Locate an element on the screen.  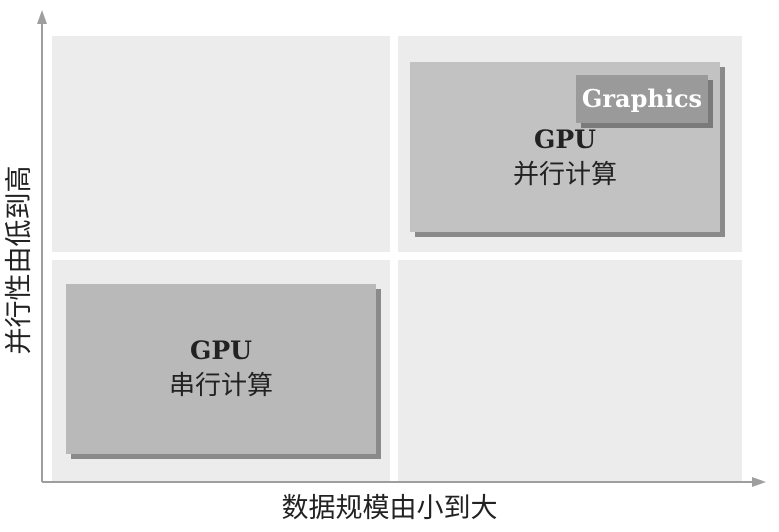
y-axis-arrow is located at coordinates (42, 17).